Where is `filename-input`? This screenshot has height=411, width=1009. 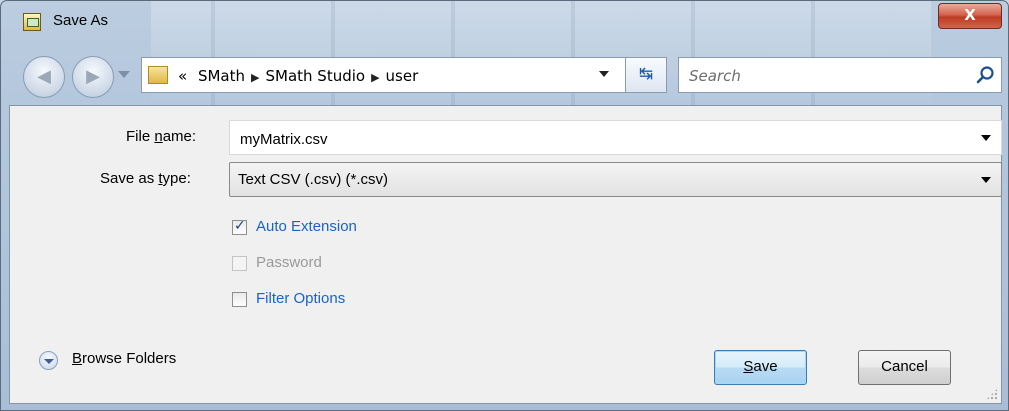 filename-input is located at coordinates (600, 139).